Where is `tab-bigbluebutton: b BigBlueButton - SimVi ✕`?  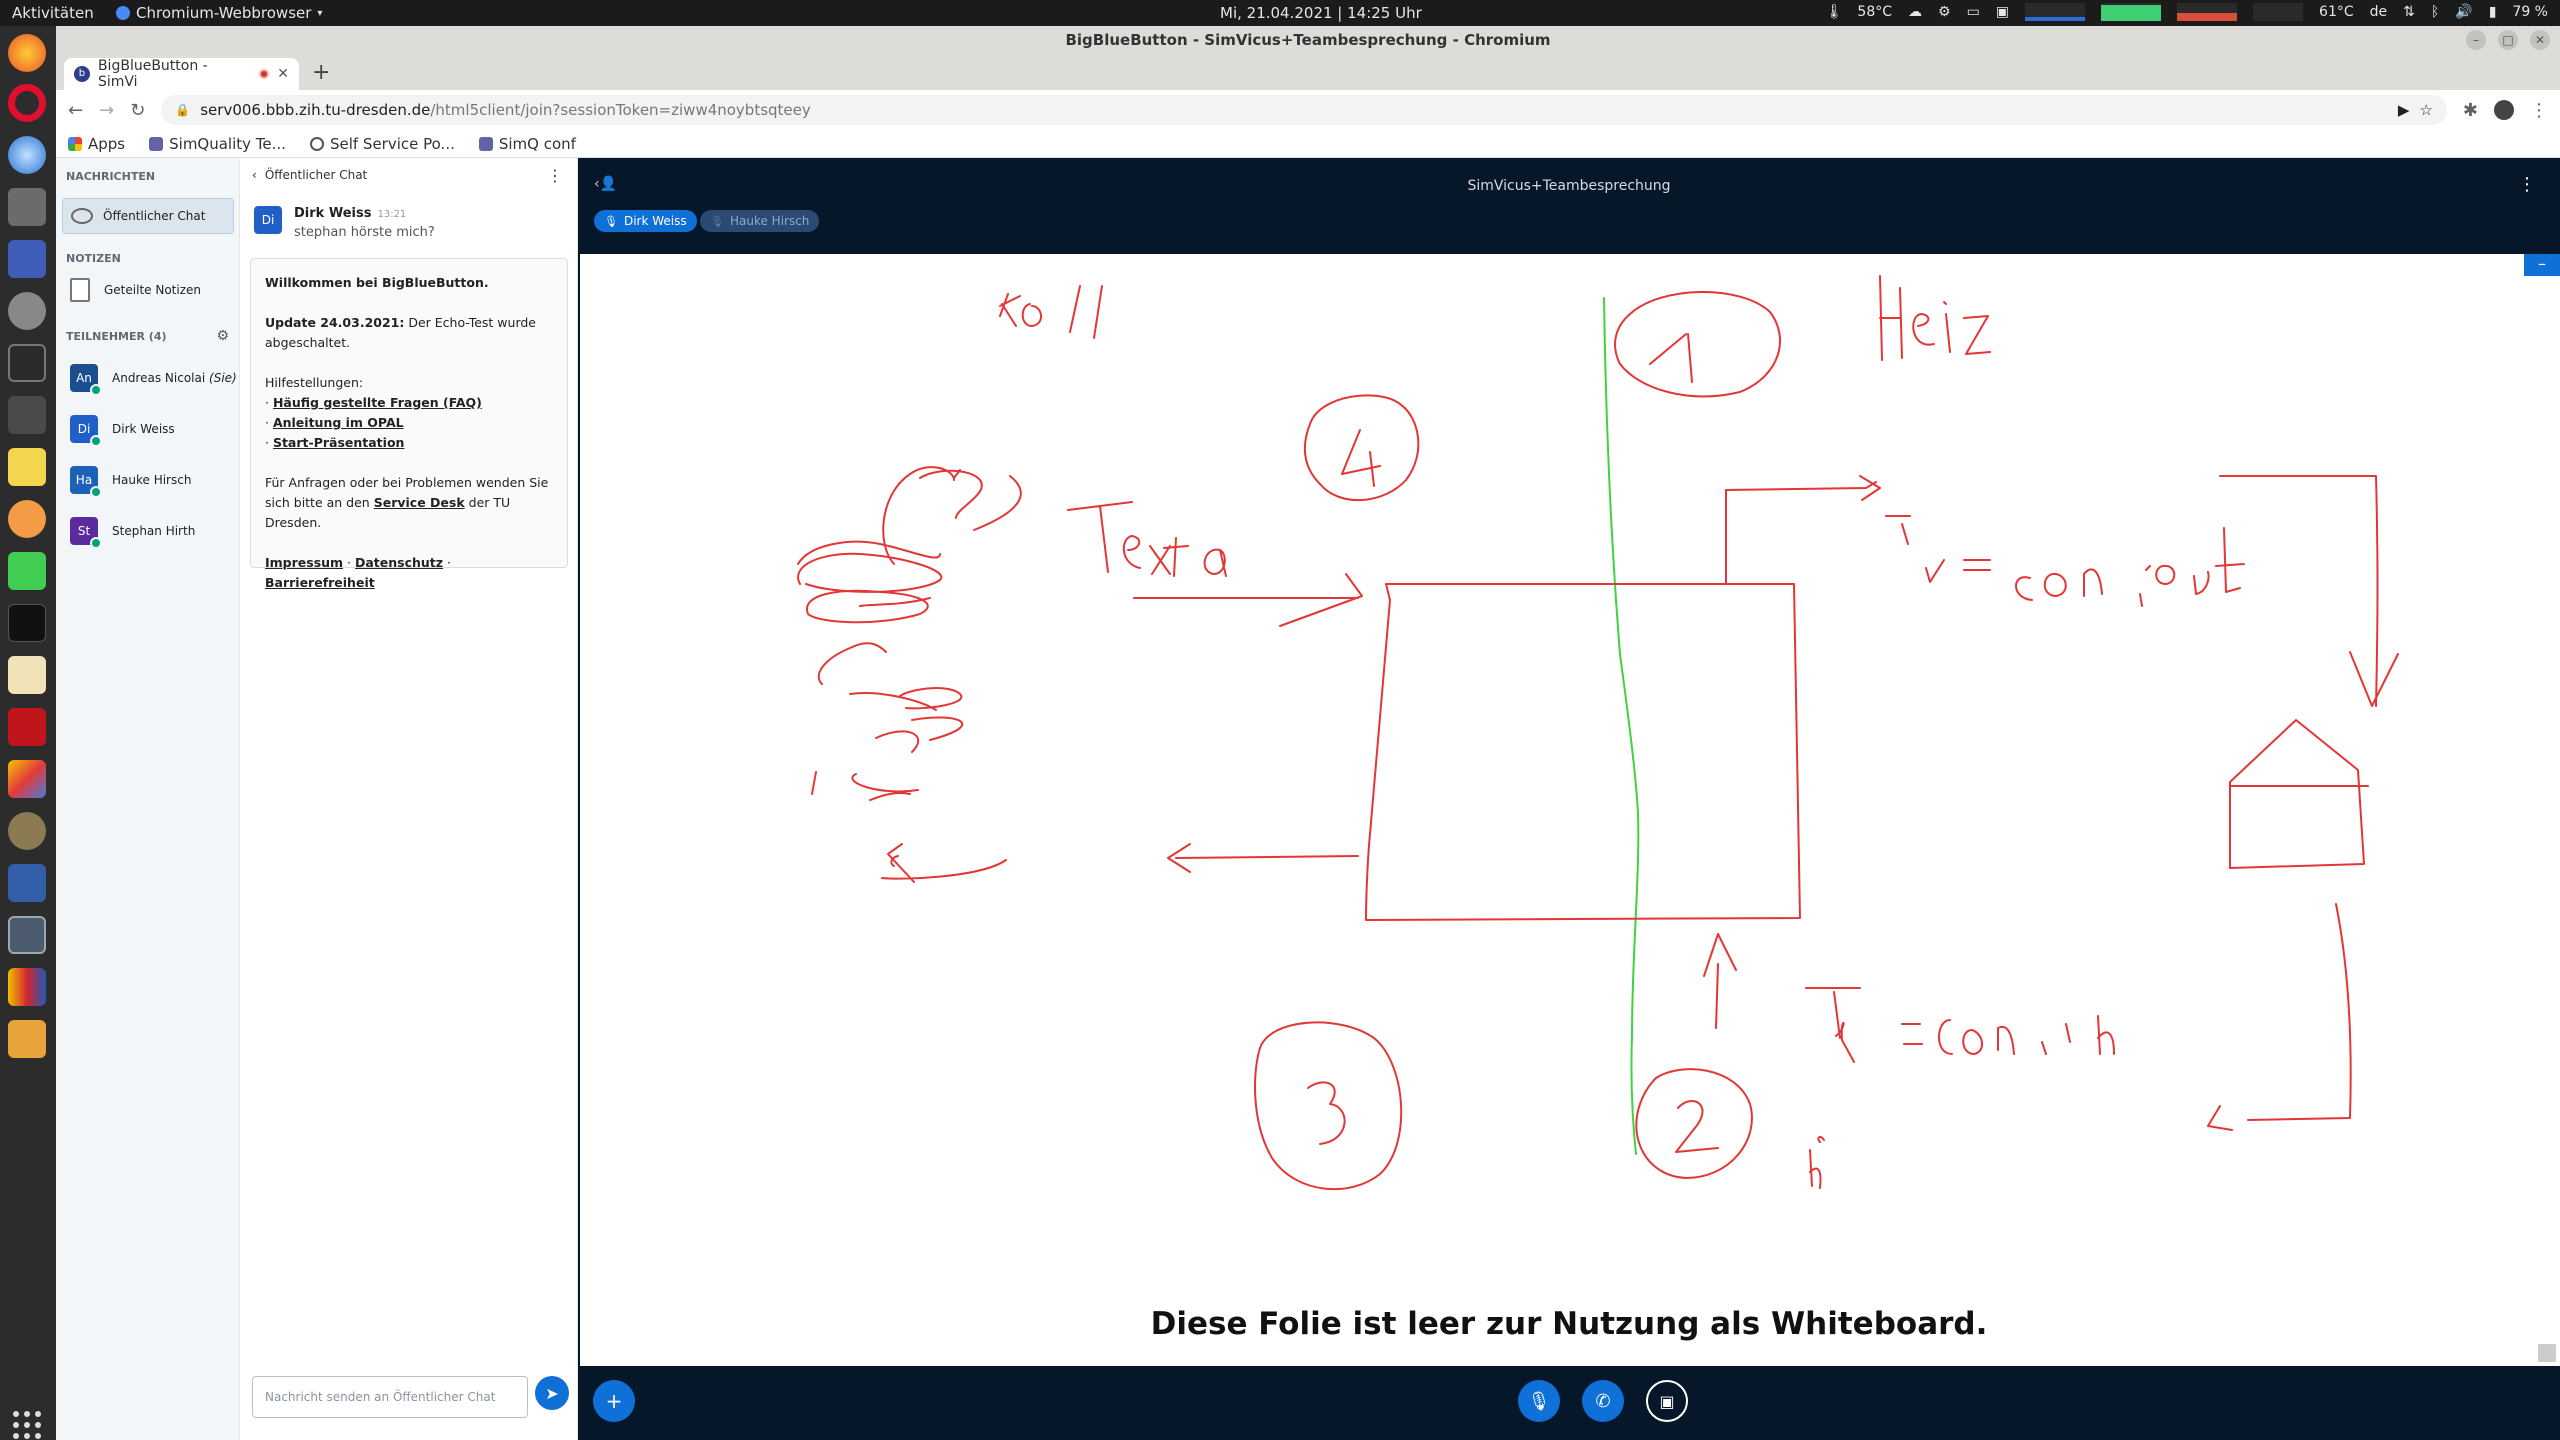
tab-bigbluebutton: b BigBlueButton - SimVi ✕ is located at coordinates (181, 74).